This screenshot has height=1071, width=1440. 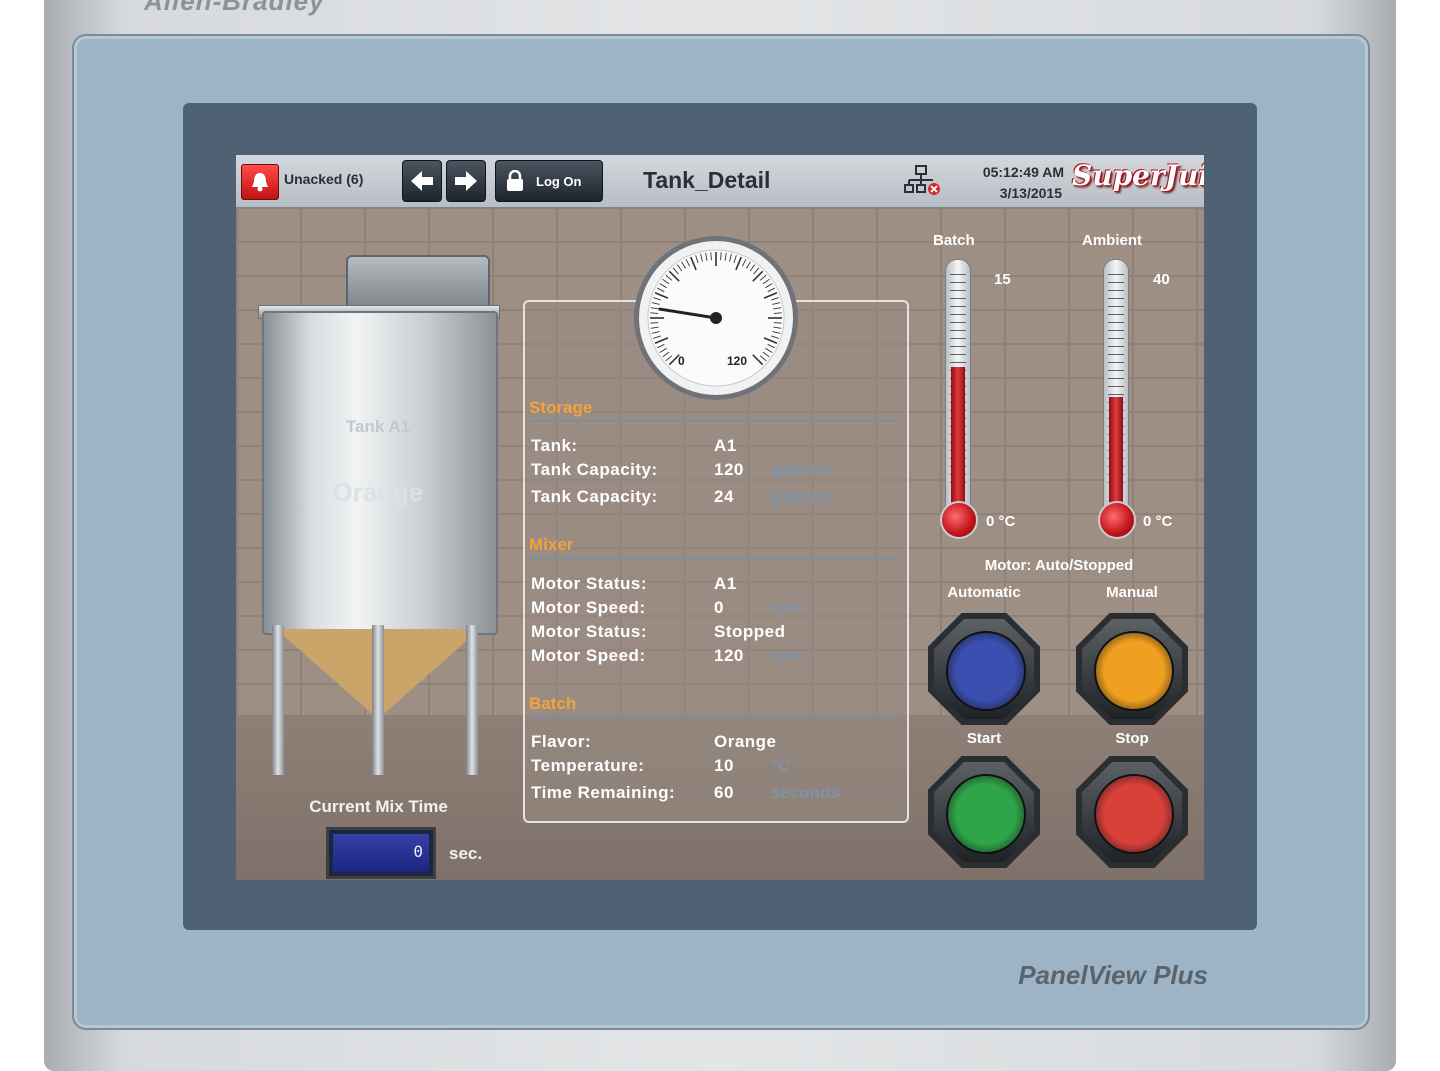 What do you see at coordinates (781, 765) in the screenshot?
I see `batch-row-unit: °C` at bounding box center [781, 765].